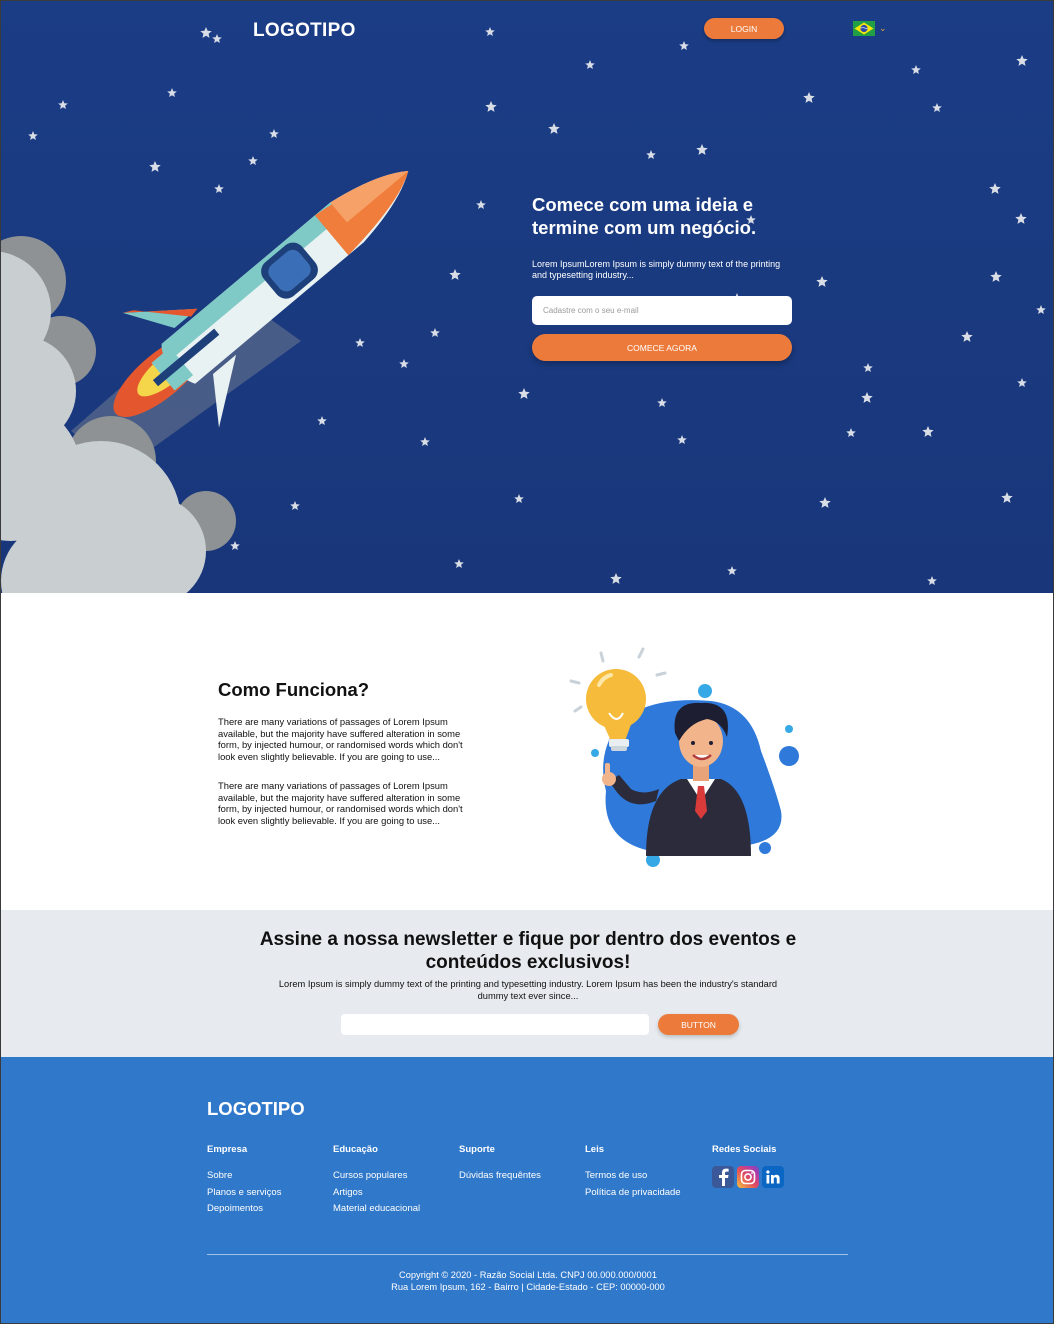  Describe the element at coordinates (376, 1176) in the screenshot. I see `footer-link-cursos: Cursos populares` at that location.